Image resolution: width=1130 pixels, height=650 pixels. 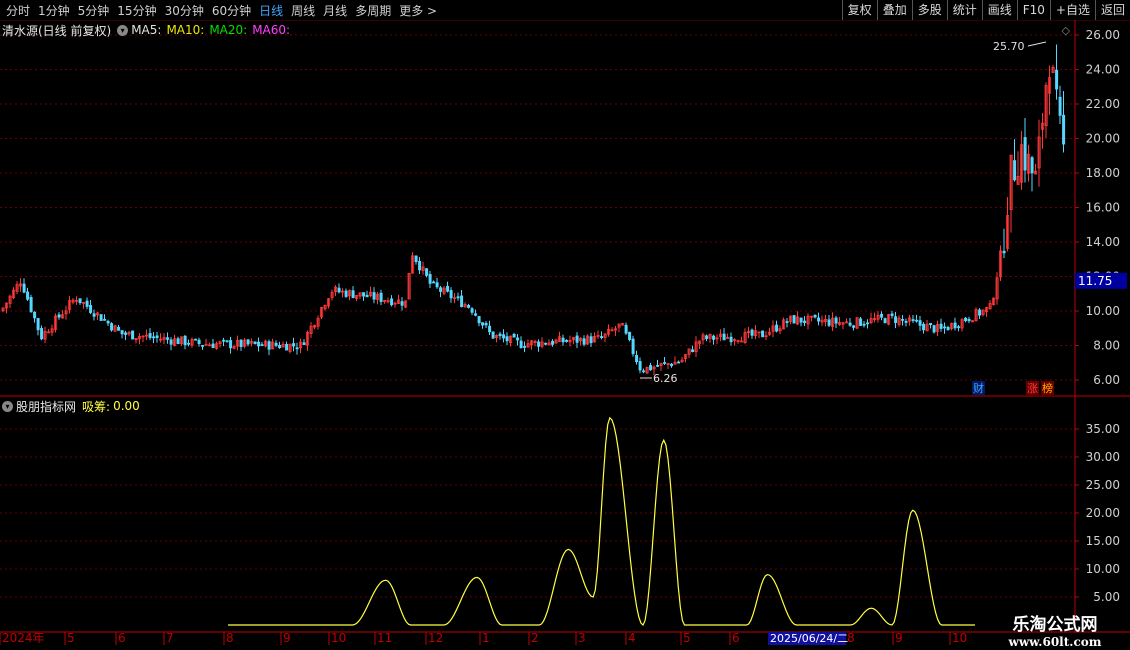 I want to click on indicator-label: 吸筹:, so click(x=96, y=406).